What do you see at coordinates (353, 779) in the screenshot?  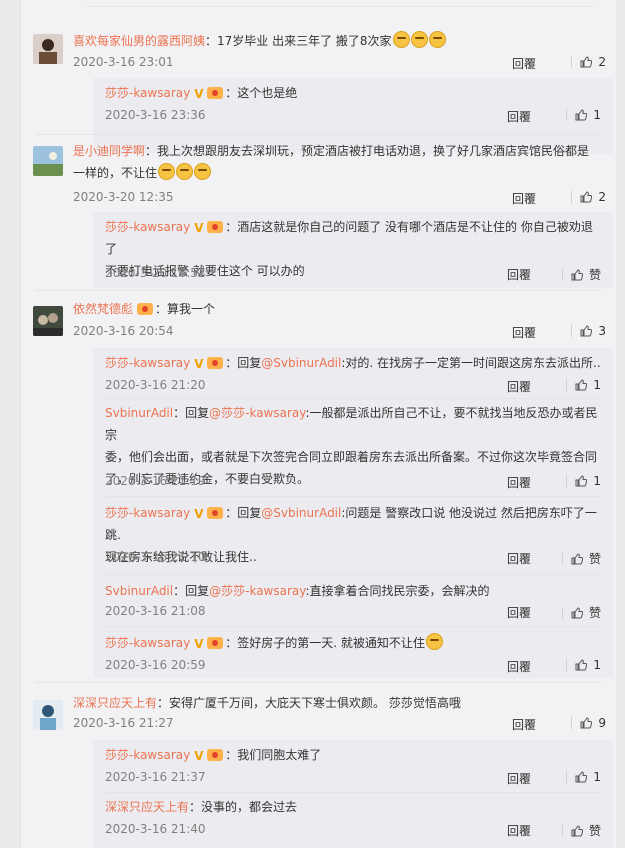 I see `reply-meta: 2020-3-16 21:37 回覆 1` at bounding box center [353, 779].